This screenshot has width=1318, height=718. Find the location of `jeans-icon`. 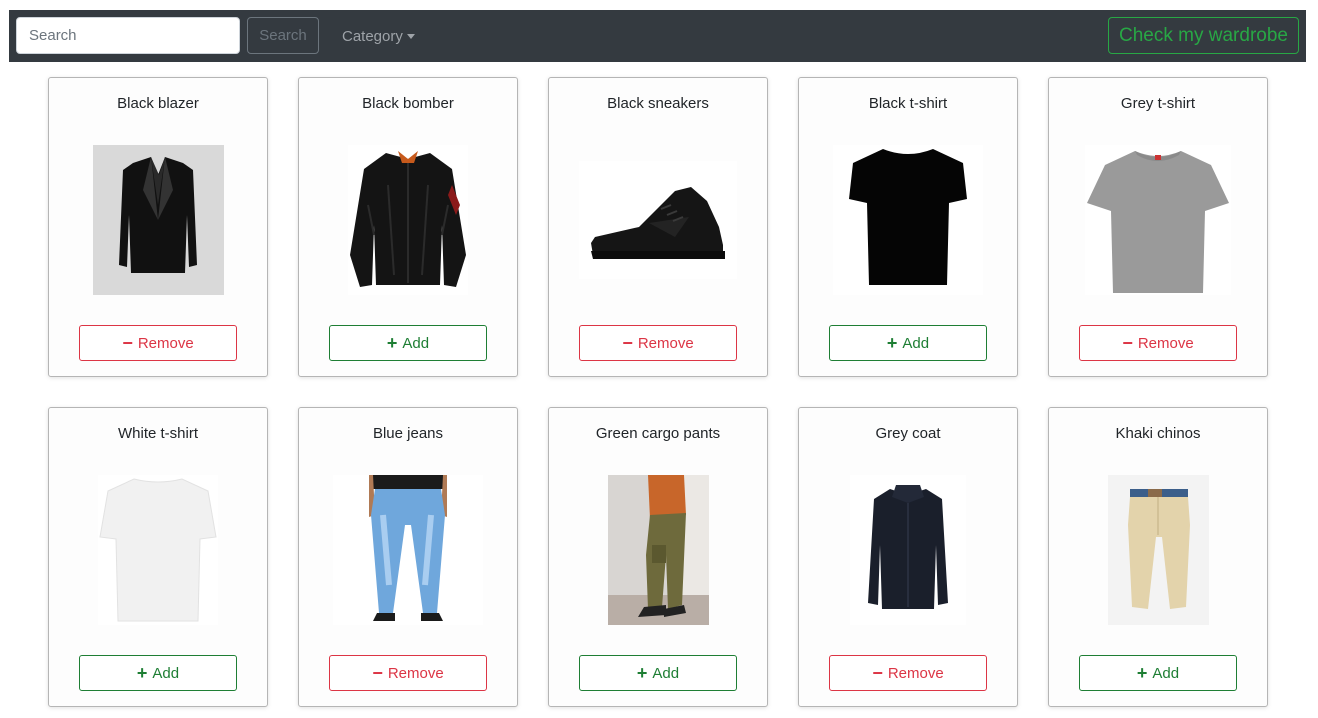

jeans-icon is located at coordinates (408, 550).